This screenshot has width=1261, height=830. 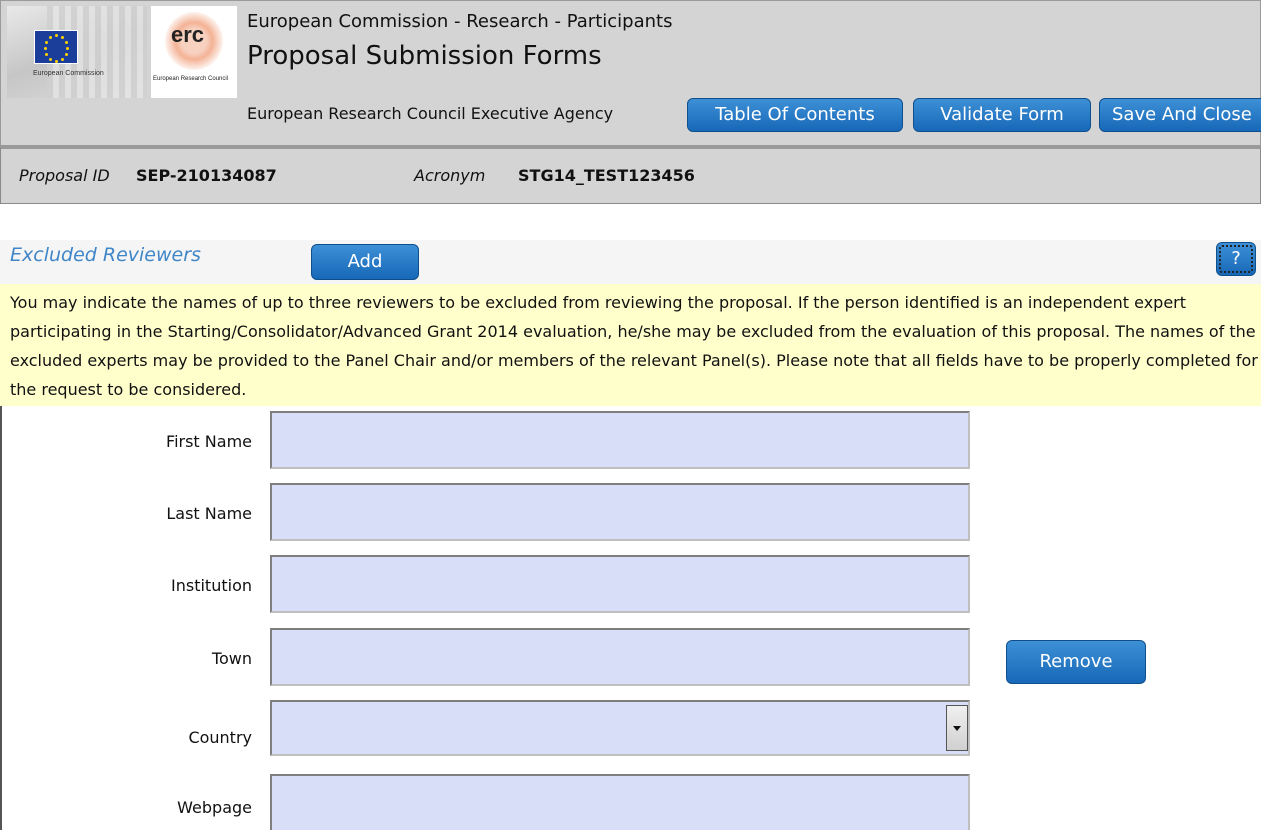 What do you see at coordinates (56, 47) in the screenshot?
I see `eu-flag-icon` at bounding box center [56, 47].